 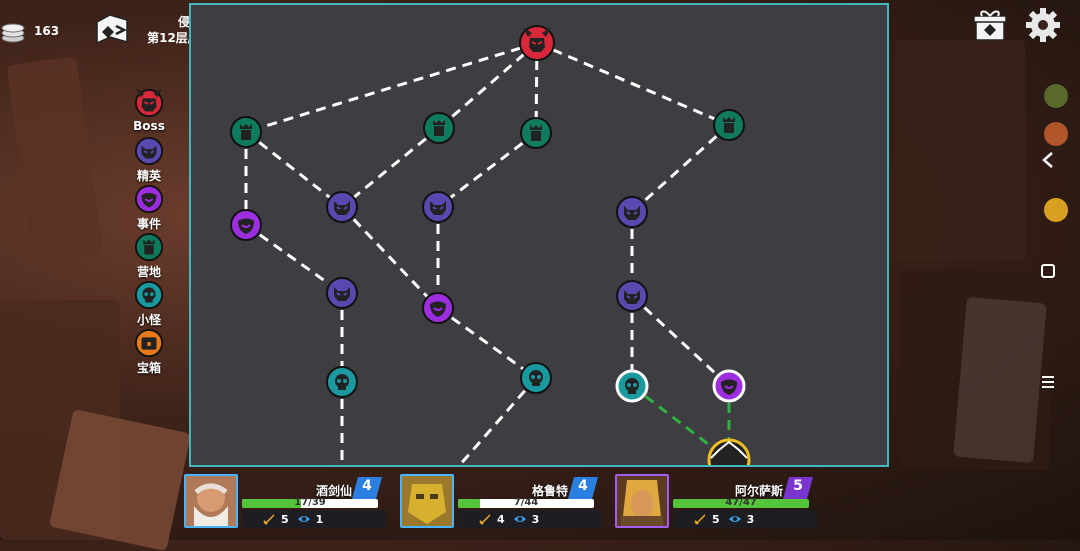 I want to click on hamburger-icon, so click(x=1048, y=382).